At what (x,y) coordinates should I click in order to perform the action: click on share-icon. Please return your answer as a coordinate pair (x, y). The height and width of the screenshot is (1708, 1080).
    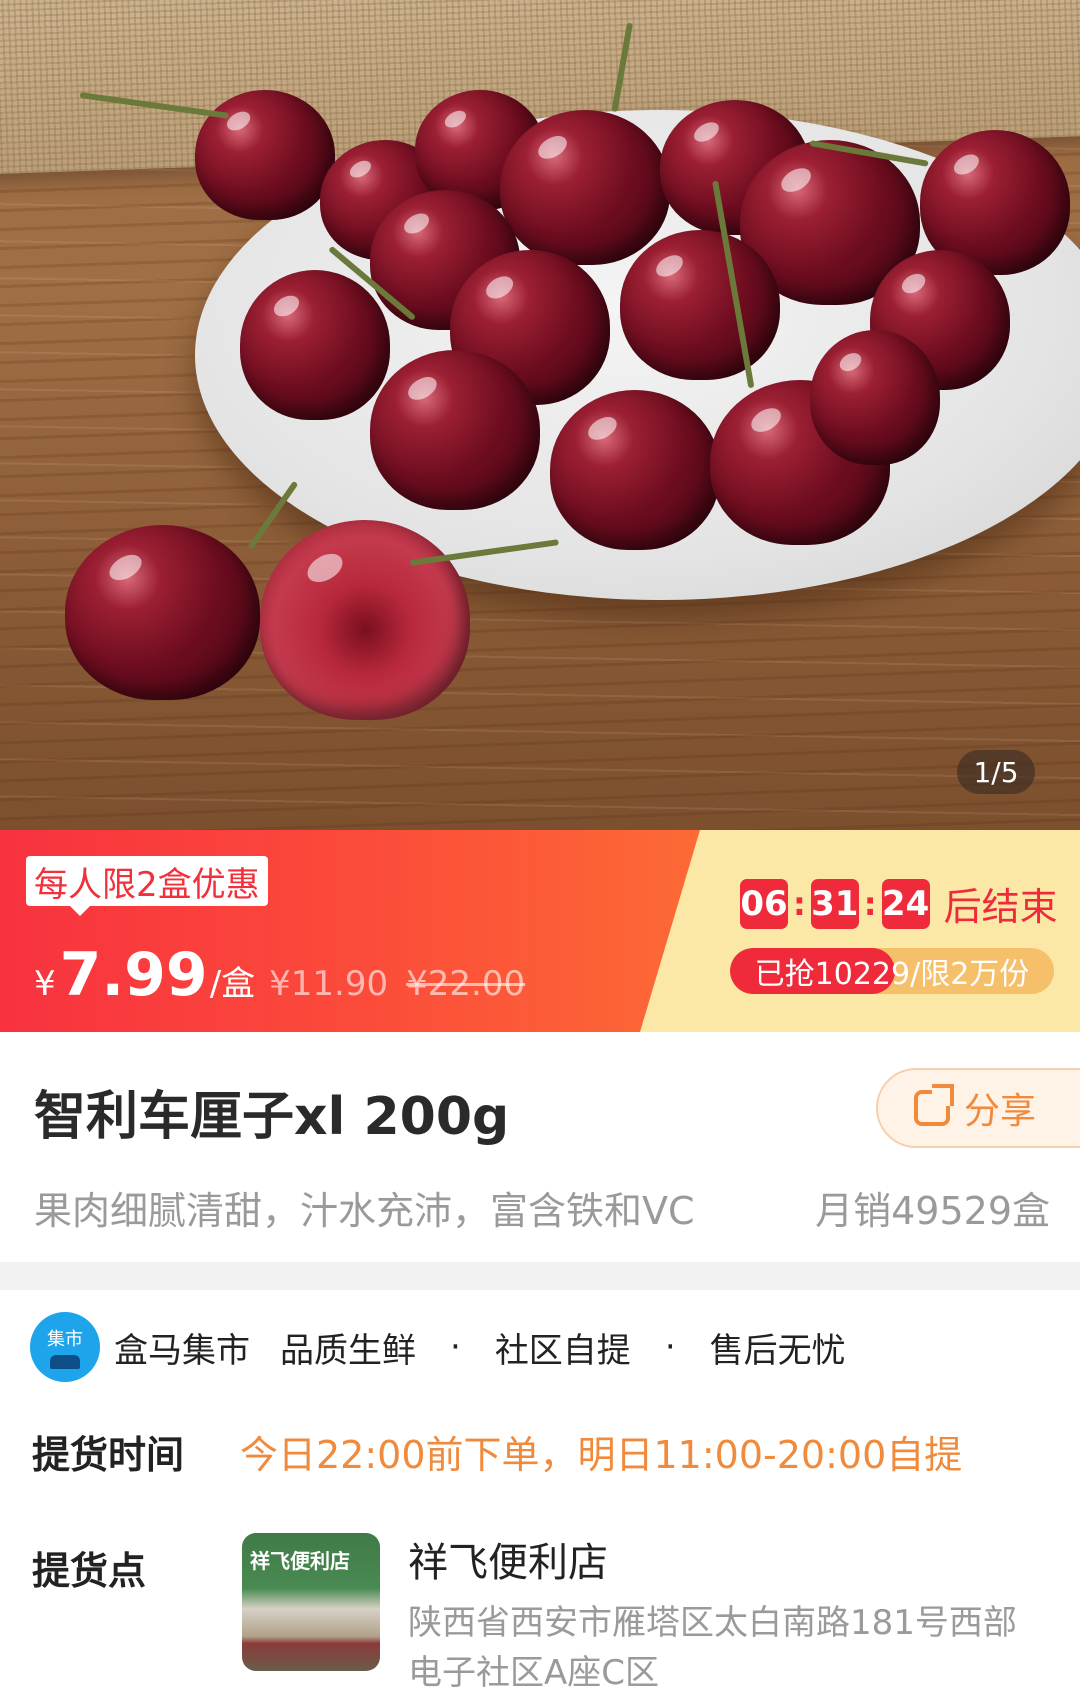
    Looking at the image, I should click on (934, 1105).